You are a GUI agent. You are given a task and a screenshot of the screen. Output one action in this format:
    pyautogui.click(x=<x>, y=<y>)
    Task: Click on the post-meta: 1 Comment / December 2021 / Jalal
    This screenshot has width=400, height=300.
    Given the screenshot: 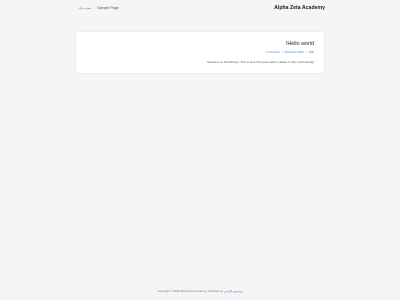 What is the action you would take?
    pyautogui.click(x=290, y=52)
    